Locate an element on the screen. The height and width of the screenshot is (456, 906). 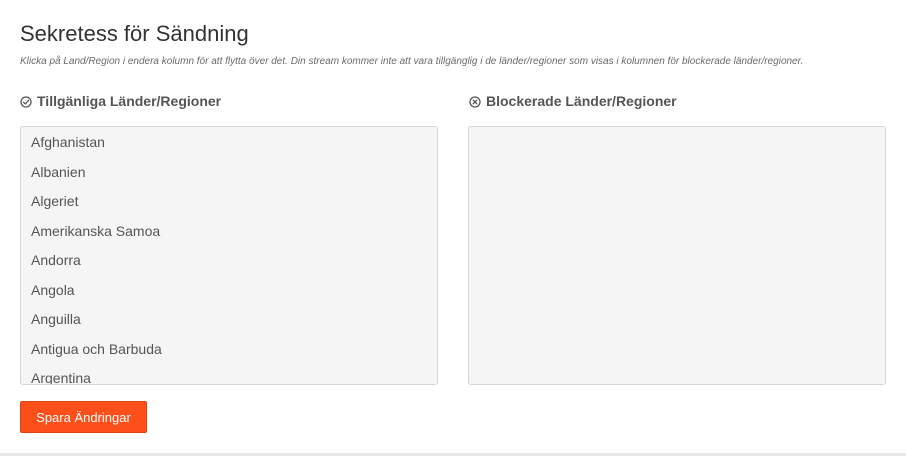
country-item: Amerikanska Samoa is located at coordinates (229, 234).